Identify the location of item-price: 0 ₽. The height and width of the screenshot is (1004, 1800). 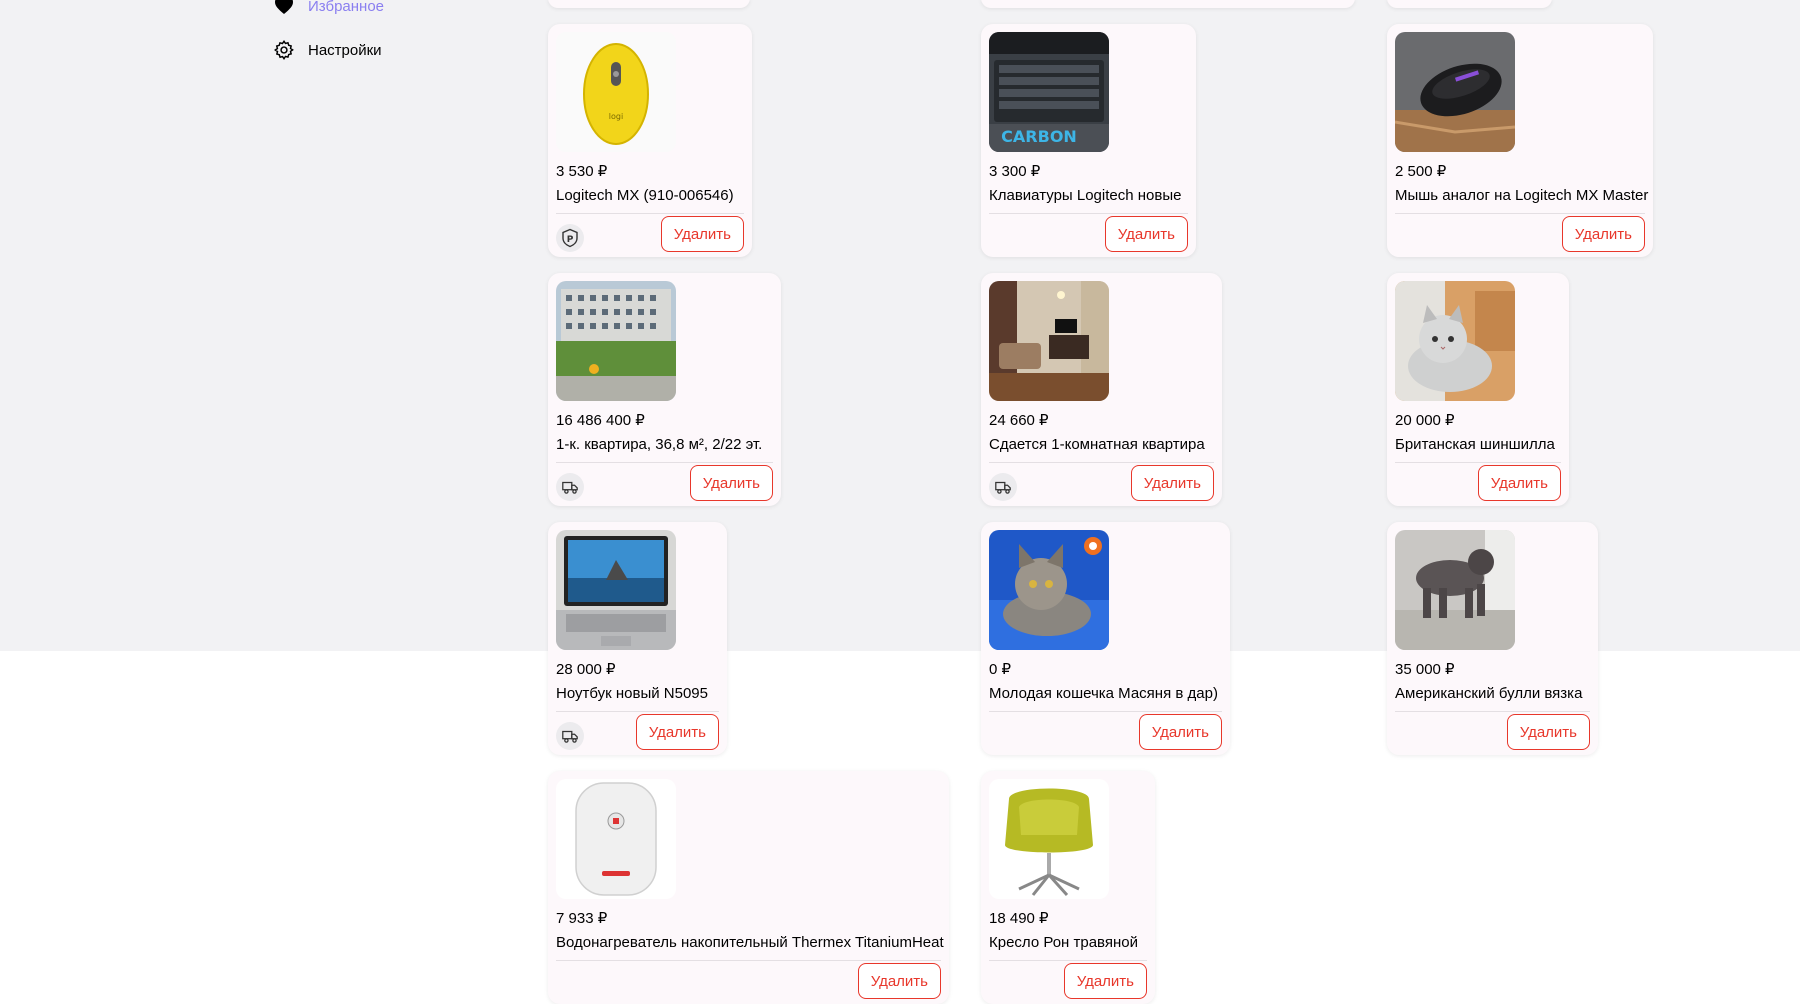
(1000, 669).